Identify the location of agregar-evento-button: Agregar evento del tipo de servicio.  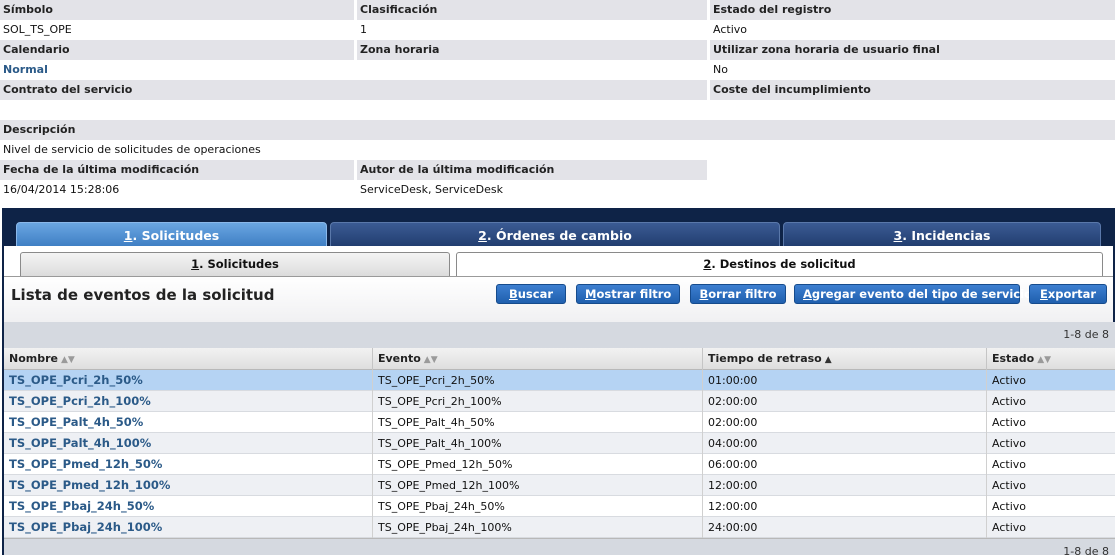
(913, 294).